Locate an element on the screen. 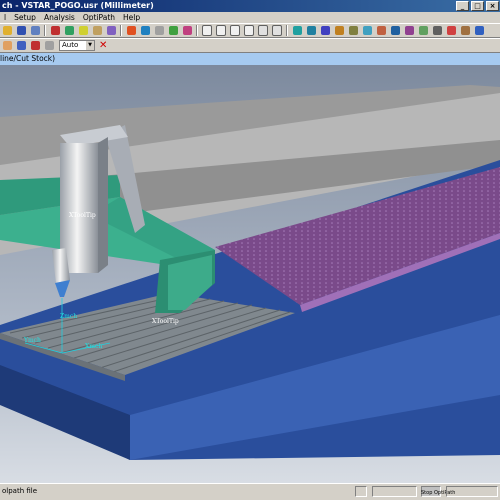 The image size is (500, 500). menu-setup: Setup is located at coordinates (25, 17).